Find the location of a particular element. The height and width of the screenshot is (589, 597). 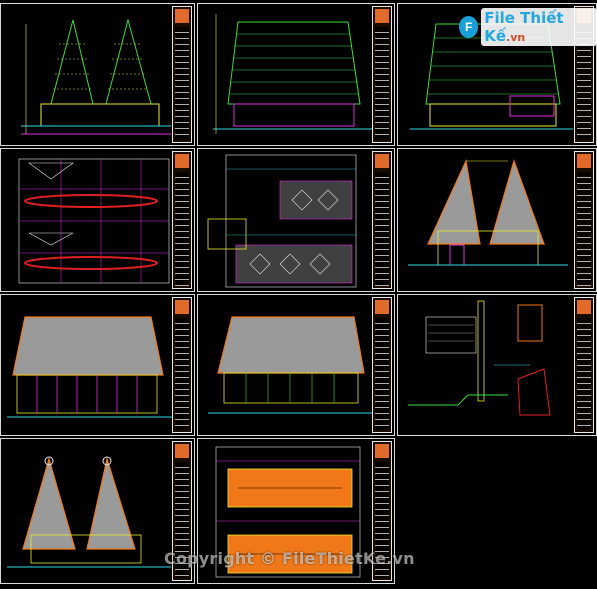

sheet-section-twin-peak is located at coordinates (497, 220).